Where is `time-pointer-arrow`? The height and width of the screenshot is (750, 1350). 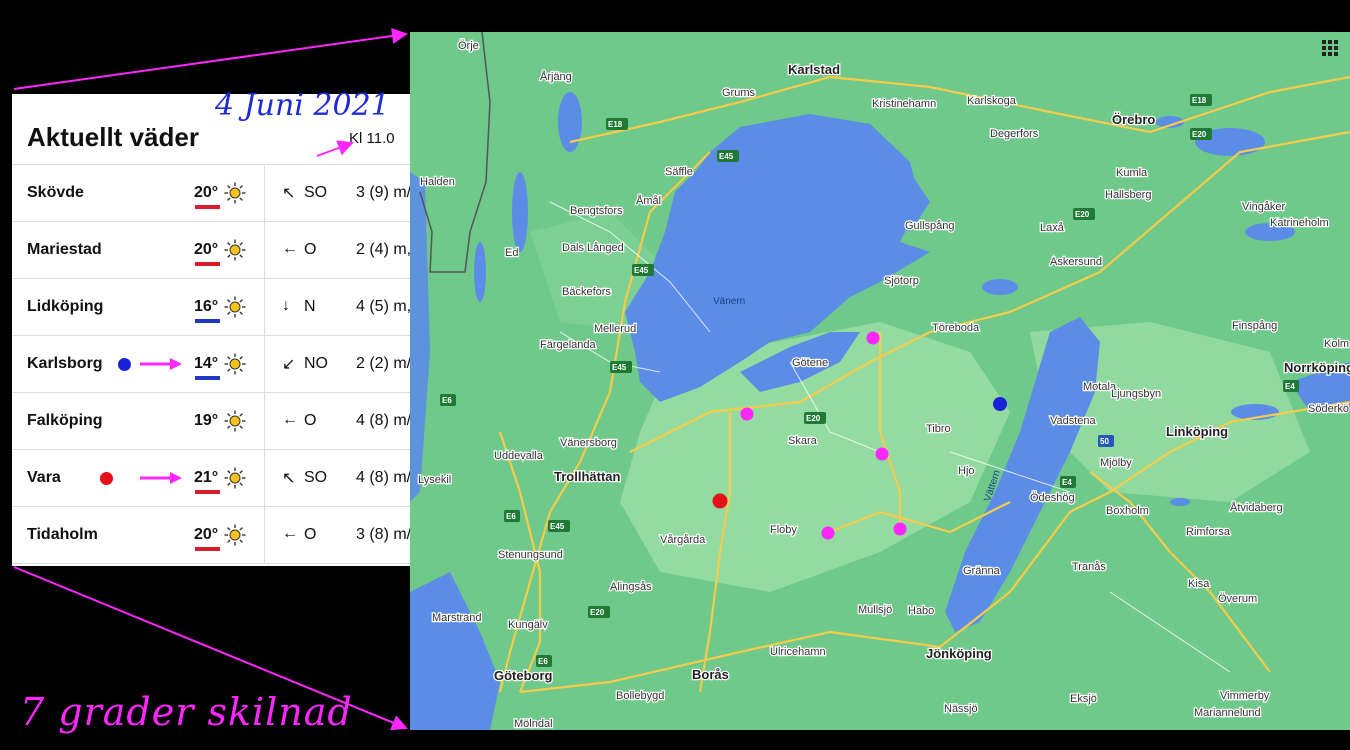 time-pointer-arrow is located at coordinates (335, 148).